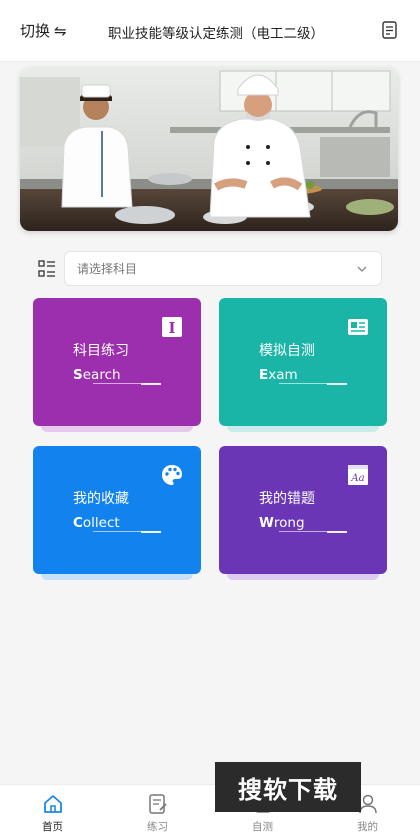 Image resolution: width=420 pixels, height=840 pixels. What do you see at coordinates (262, 827) in the screenshot?
I see `tab-test-label: 自测` at bounding box center [262, 827].